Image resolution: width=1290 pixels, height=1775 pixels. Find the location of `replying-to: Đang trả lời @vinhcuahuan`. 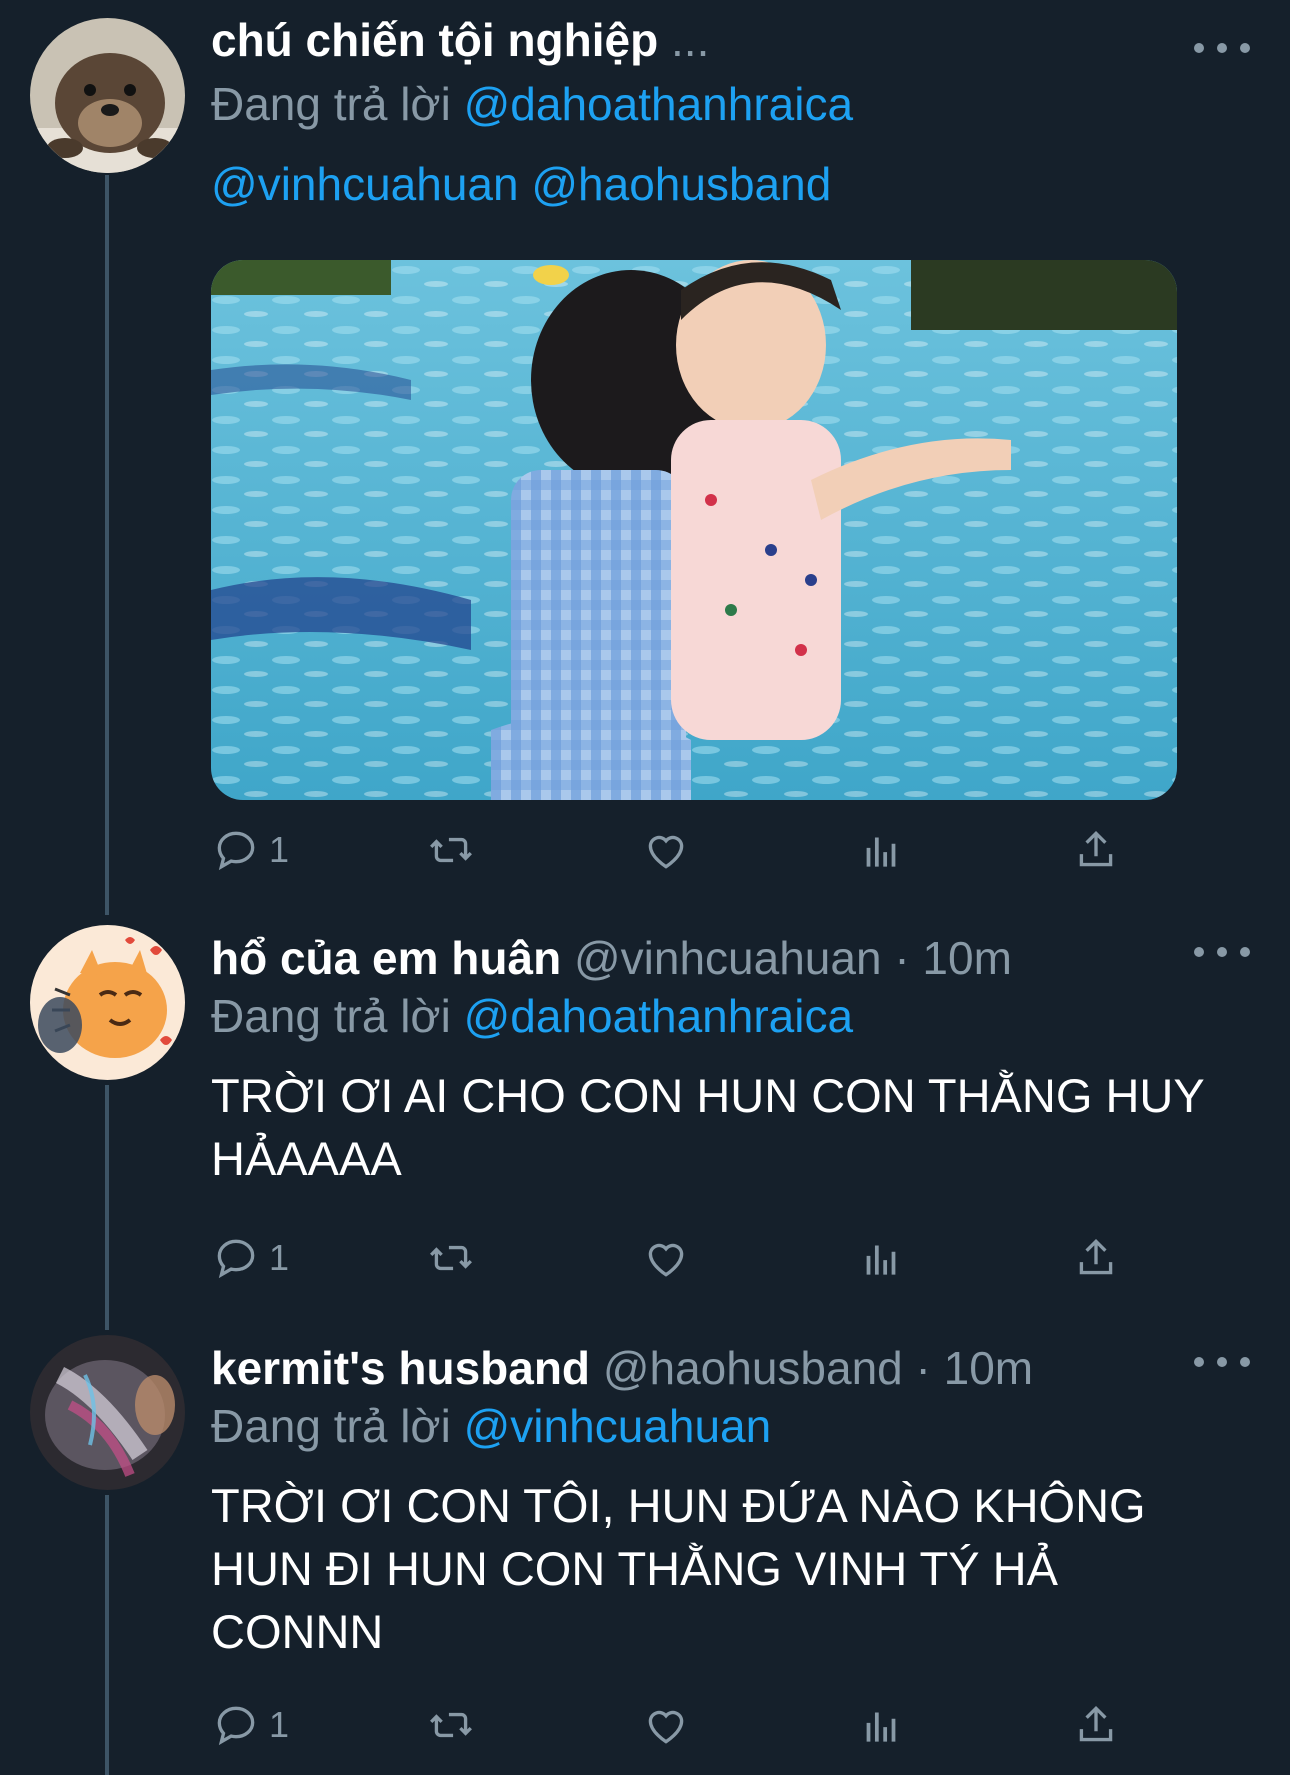

replying-to: Đang trả lời @vinhcuahuan is located at coordinates (730, 1426).